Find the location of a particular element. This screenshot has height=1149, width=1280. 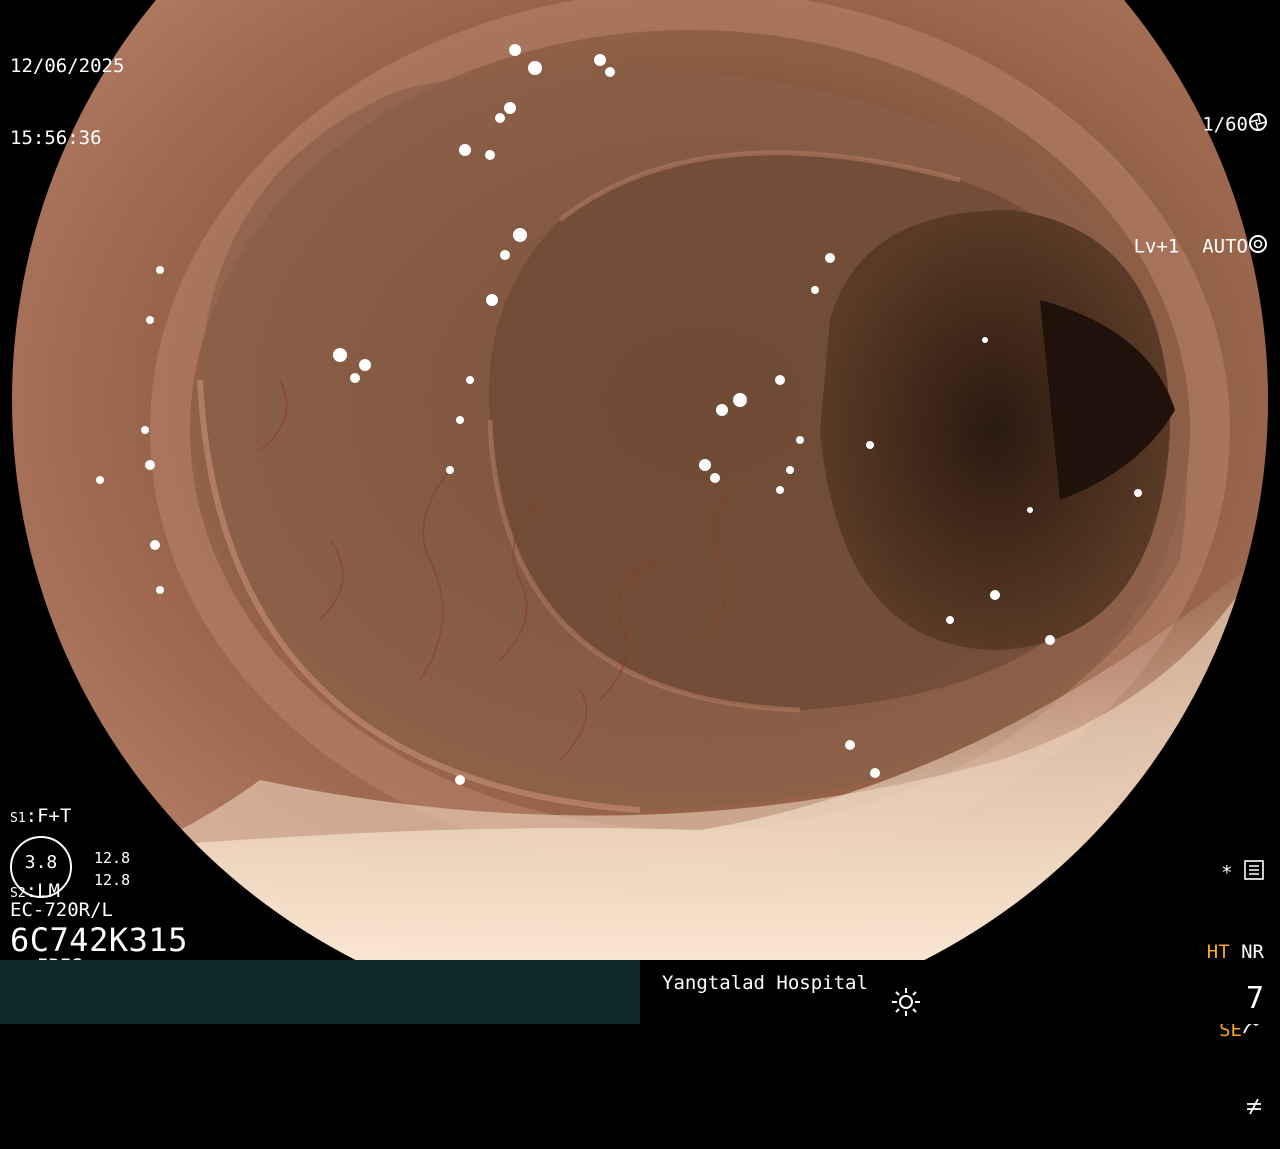

time-text: 15:56:36 is located at coordinates (56, 138).